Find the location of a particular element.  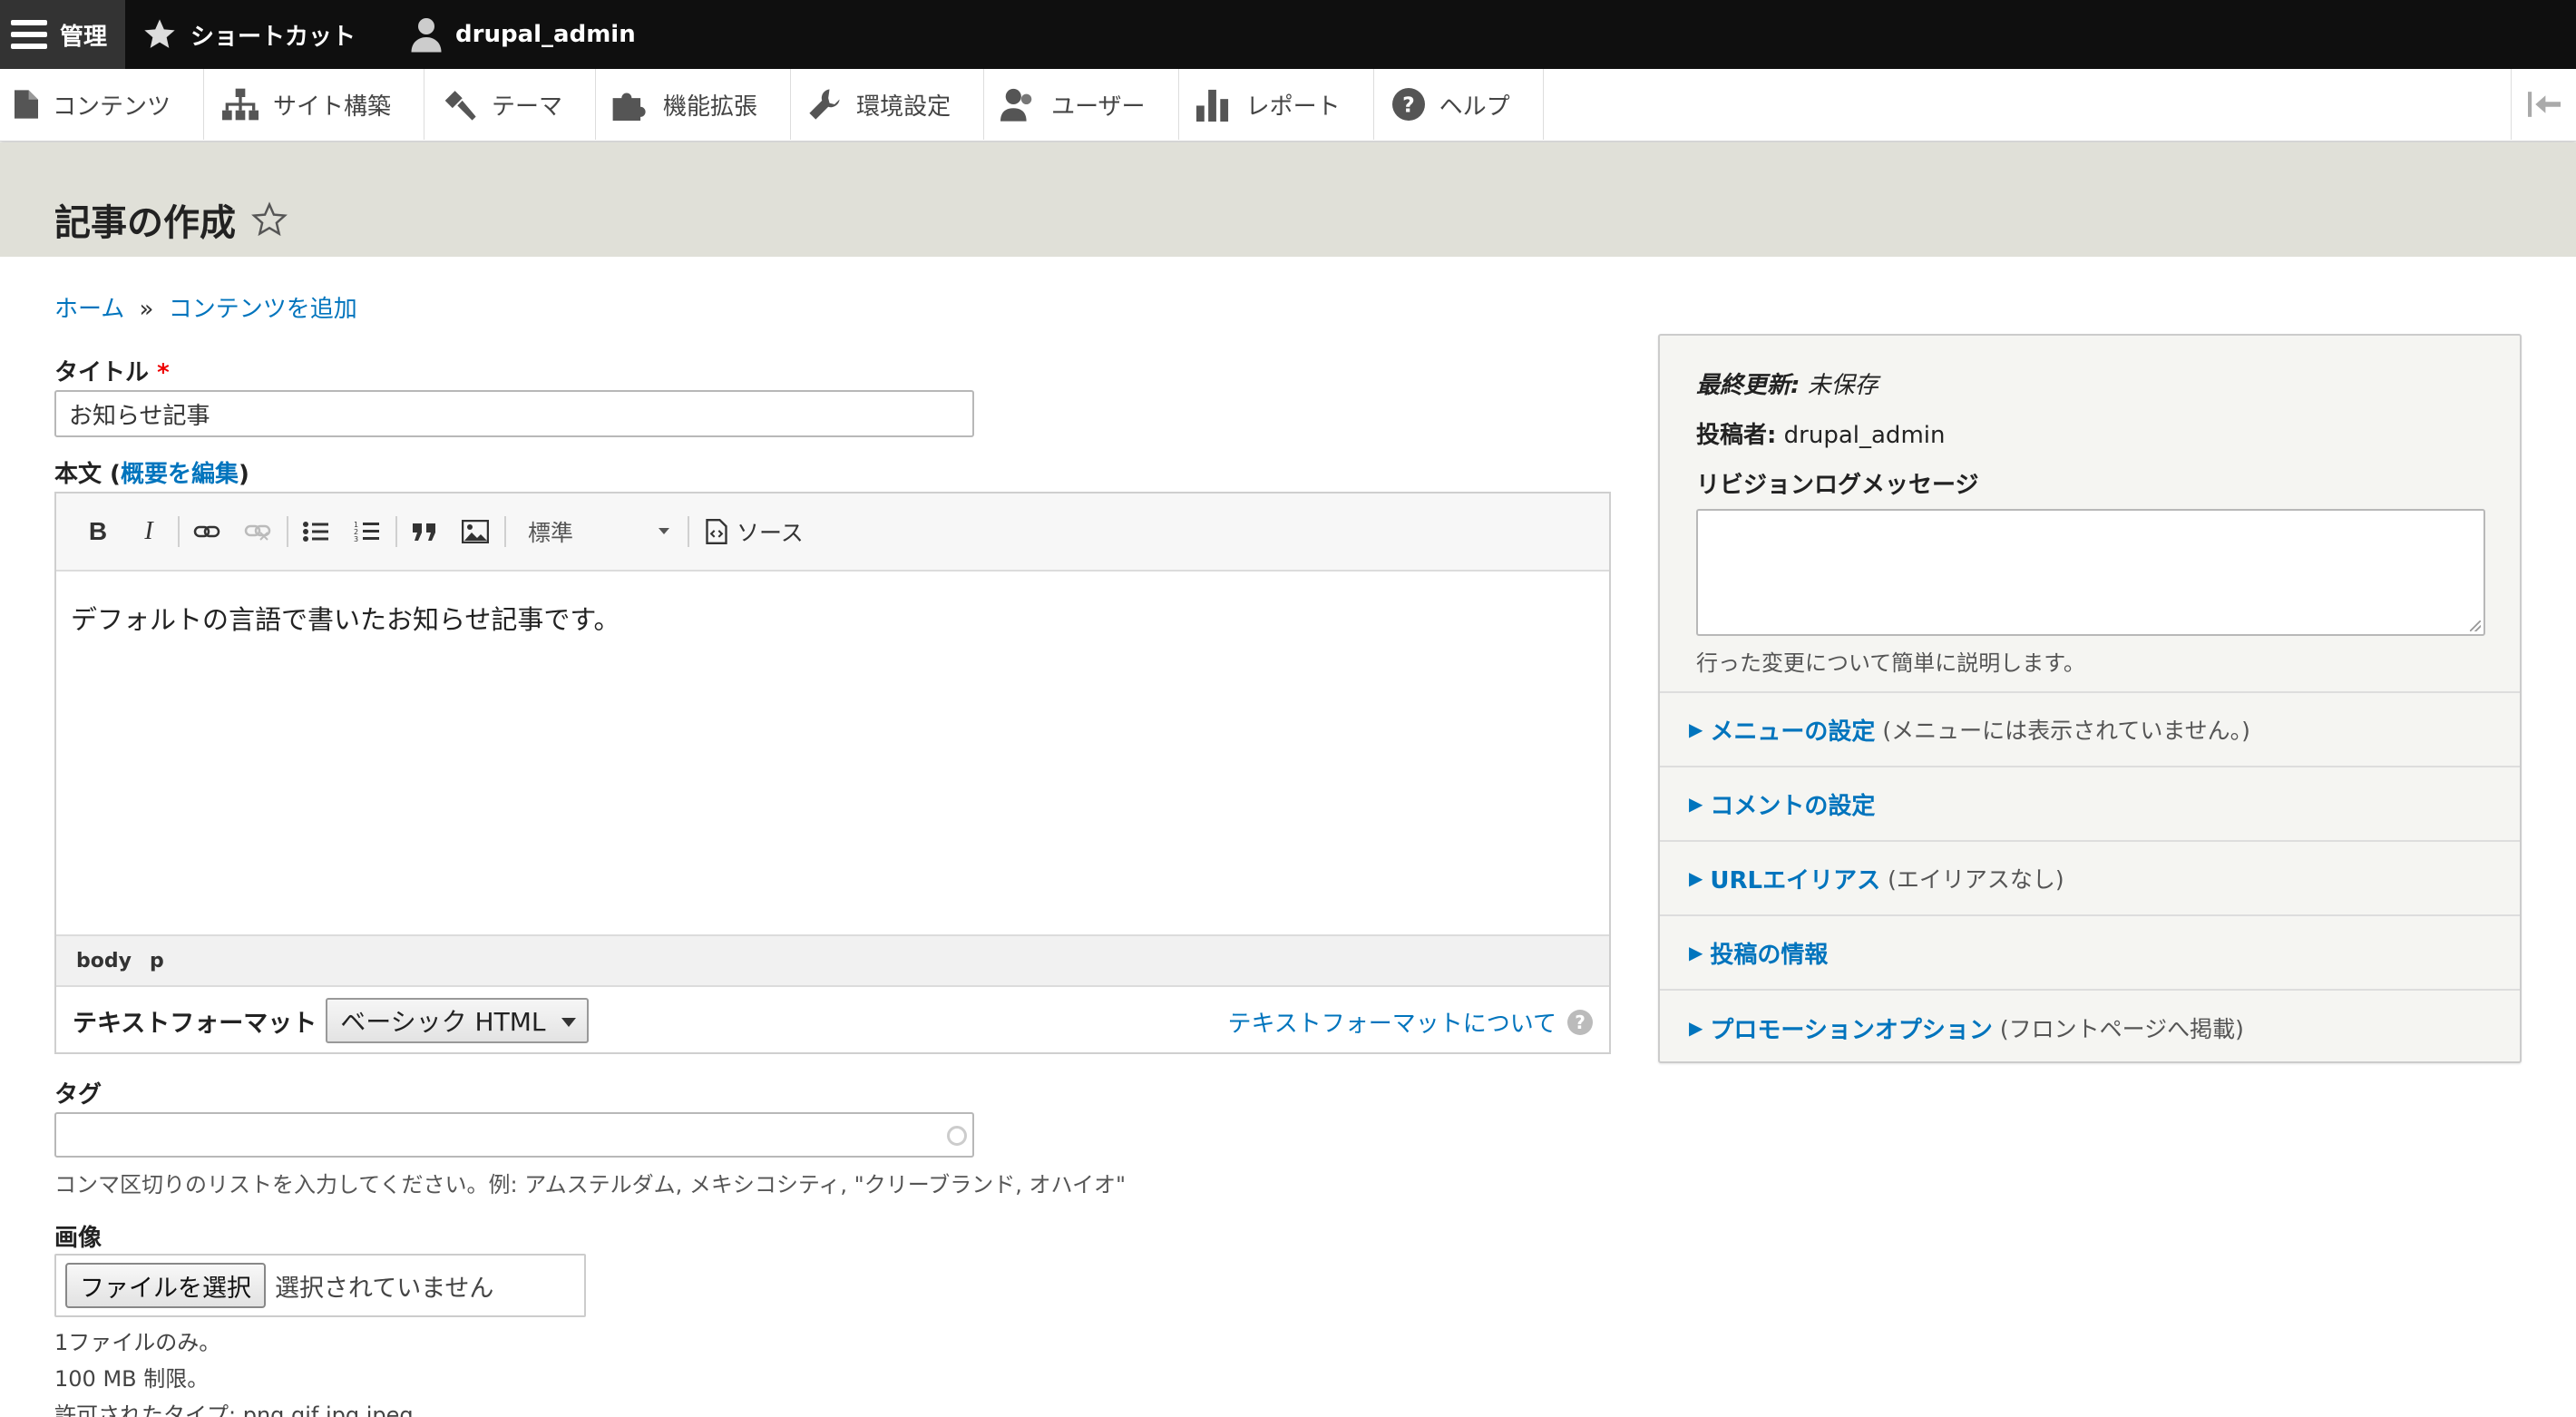

tray-item-extend: 機能拡張 is located at coordinates (694, 104).